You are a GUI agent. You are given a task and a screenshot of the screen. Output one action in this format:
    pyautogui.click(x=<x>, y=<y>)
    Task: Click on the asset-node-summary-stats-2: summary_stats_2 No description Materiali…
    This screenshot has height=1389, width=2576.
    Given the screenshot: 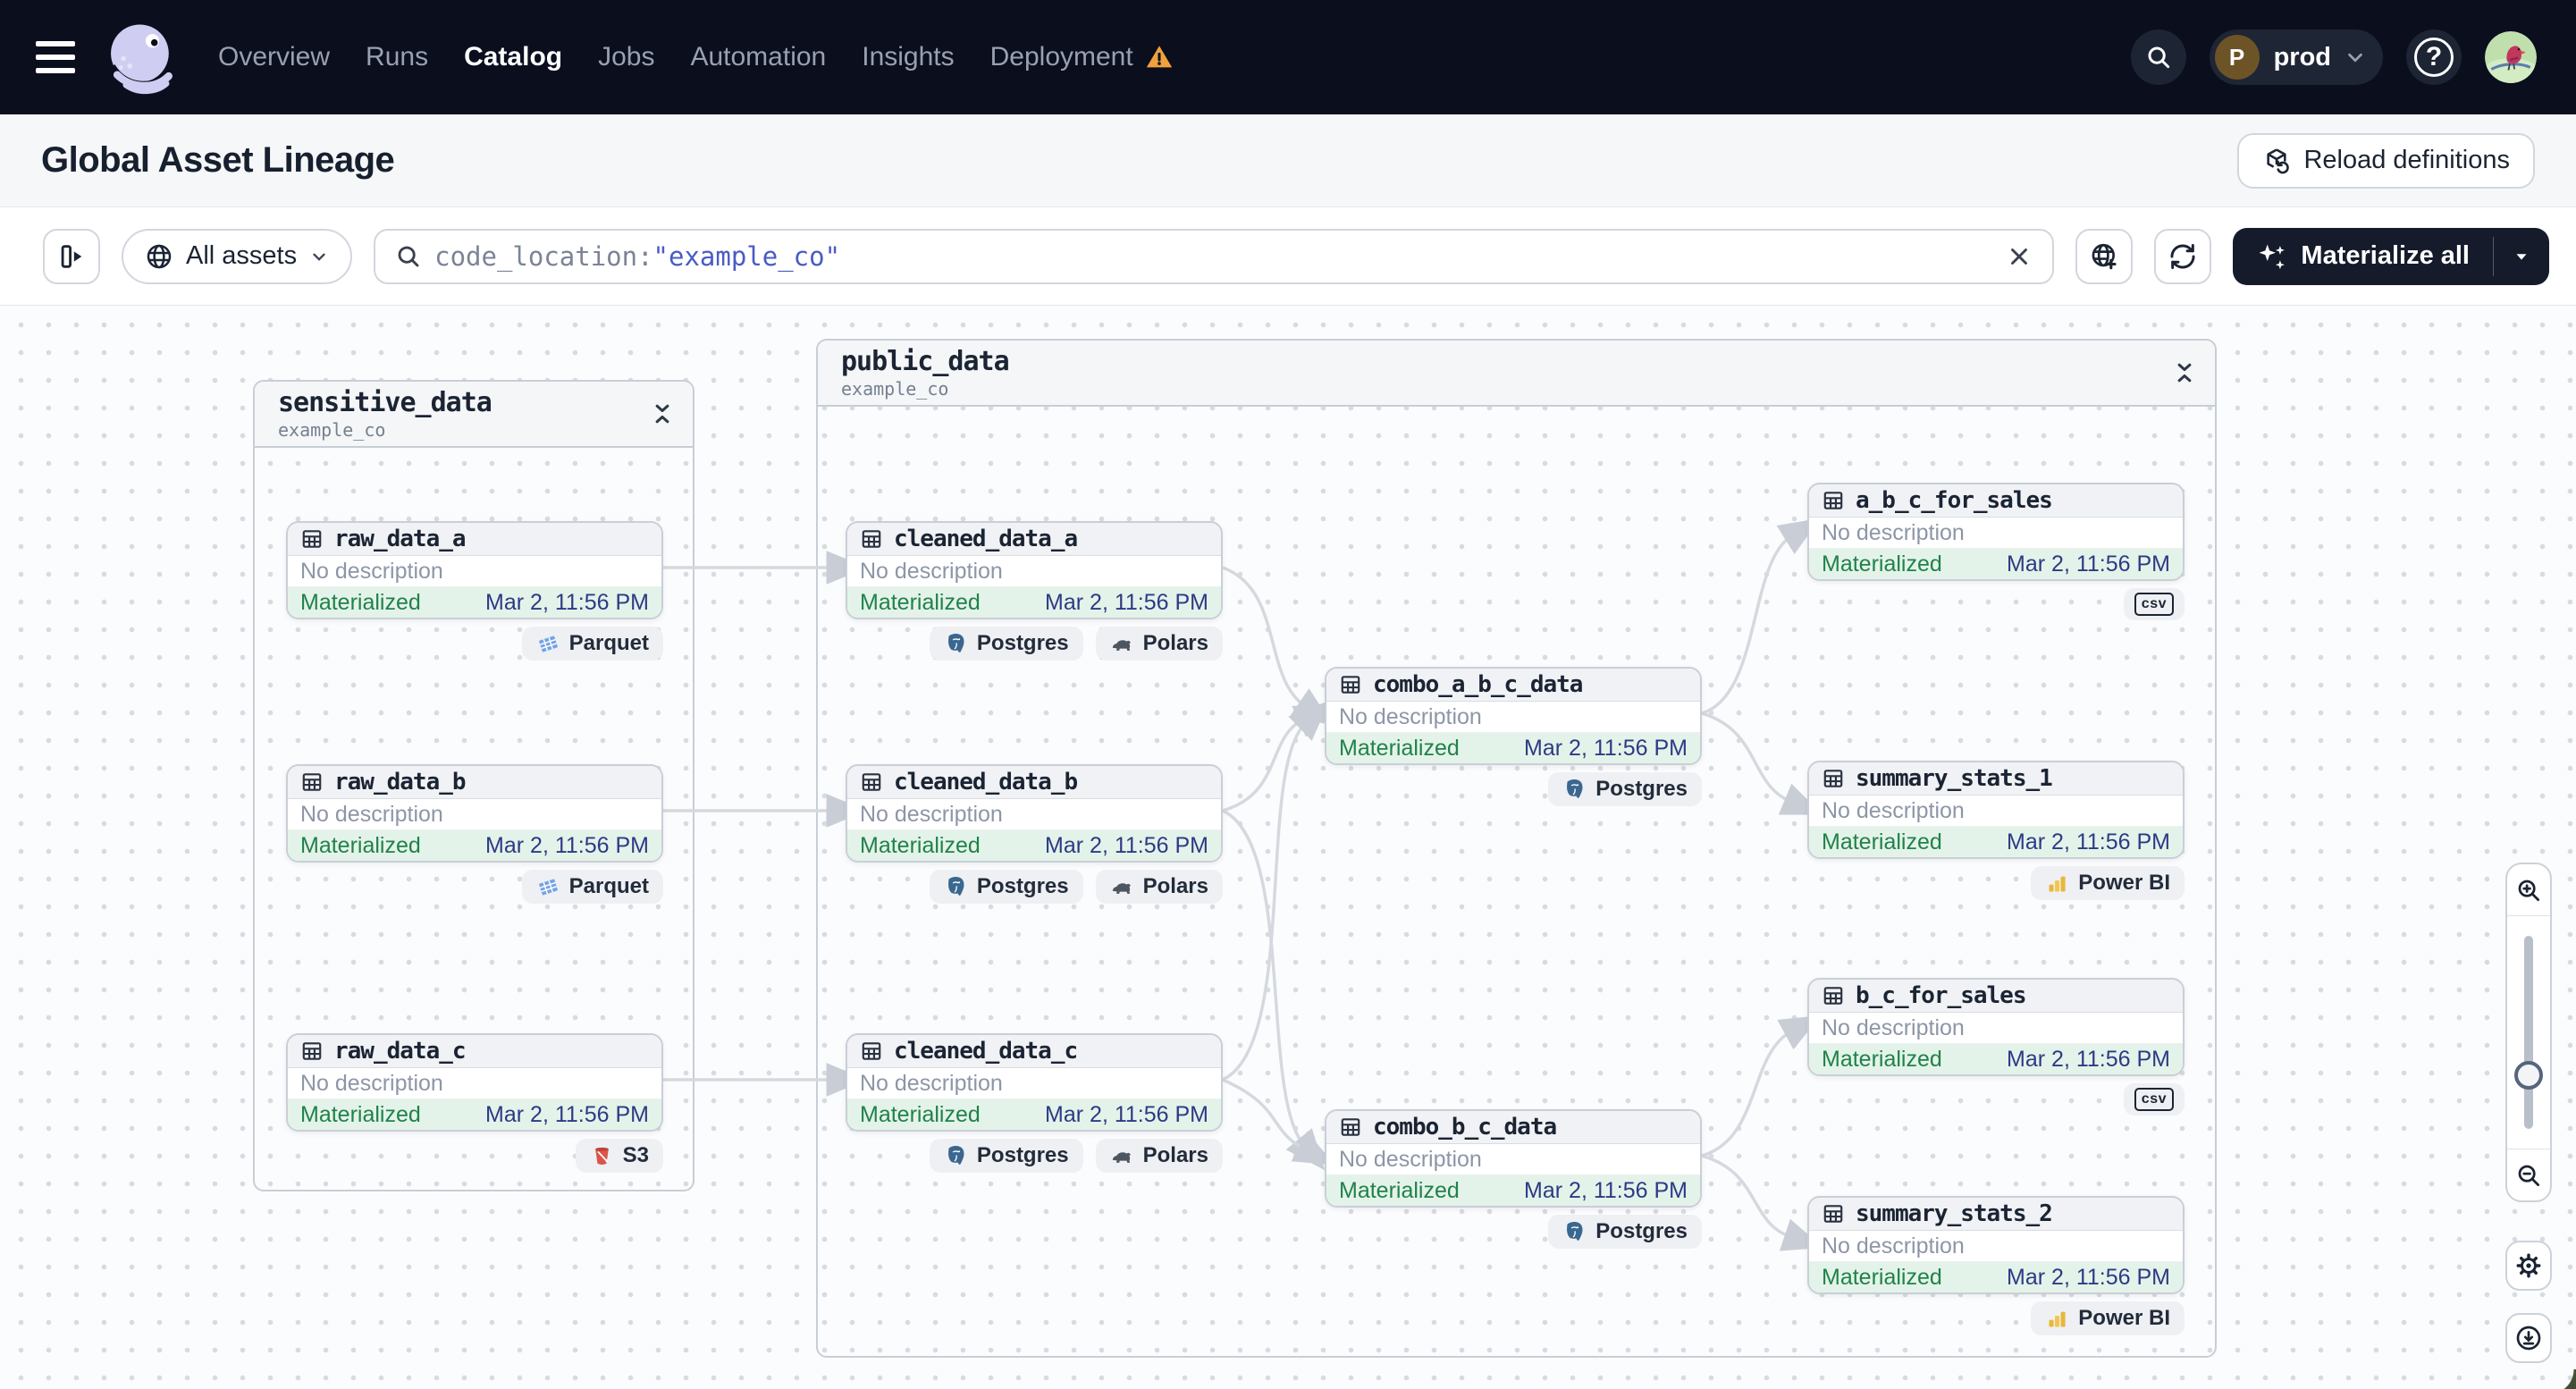 What is the action you would take?
    pyautogui.click(x=1996, y=1245)
    